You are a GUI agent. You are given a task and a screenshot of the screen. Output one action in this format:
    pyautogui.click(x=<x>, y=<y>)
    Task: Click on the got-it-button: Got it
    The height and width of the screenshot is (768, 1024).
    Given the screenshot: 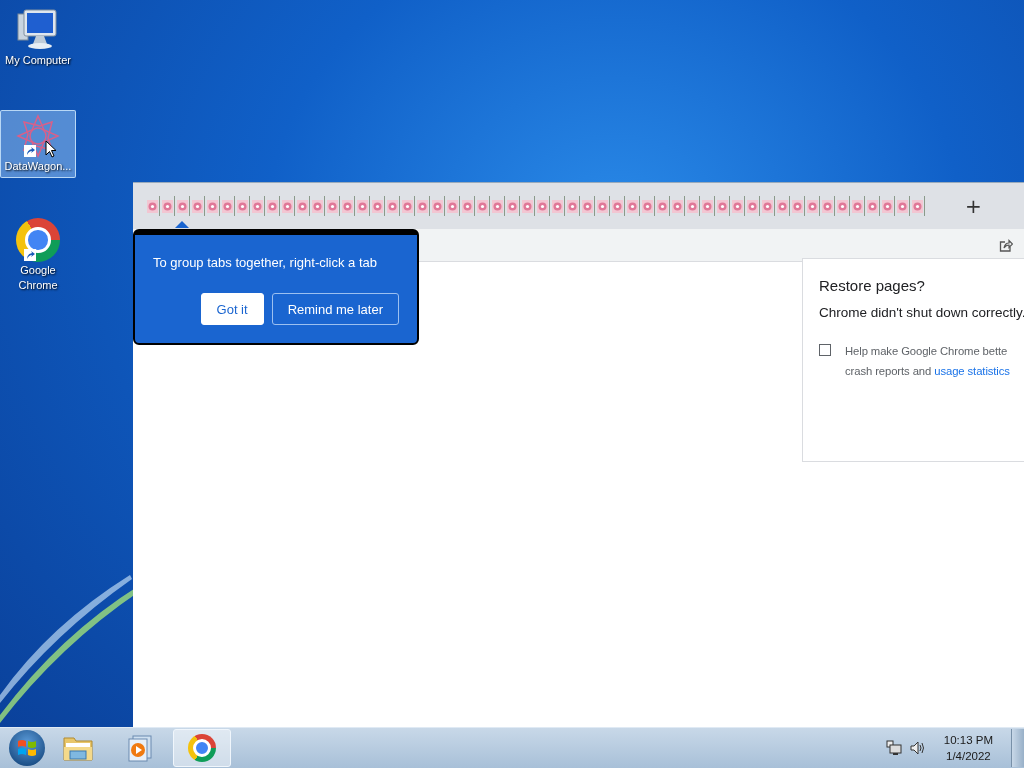 What is the action you would take?
    pyautogui.click(x=232, y=309)
    